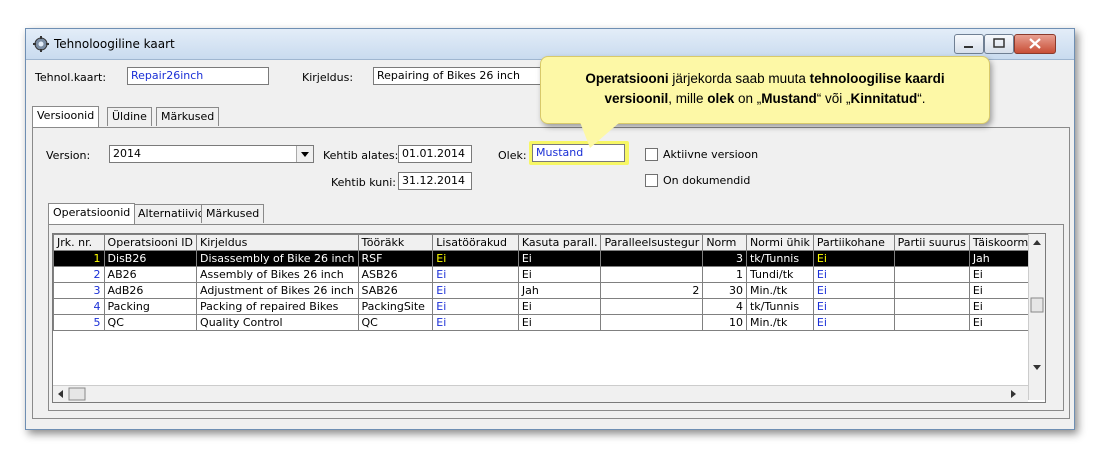 The width and height of the screenshot is (1093, 452). I want to click on tab-notes: Märkused, so click(188, 116).